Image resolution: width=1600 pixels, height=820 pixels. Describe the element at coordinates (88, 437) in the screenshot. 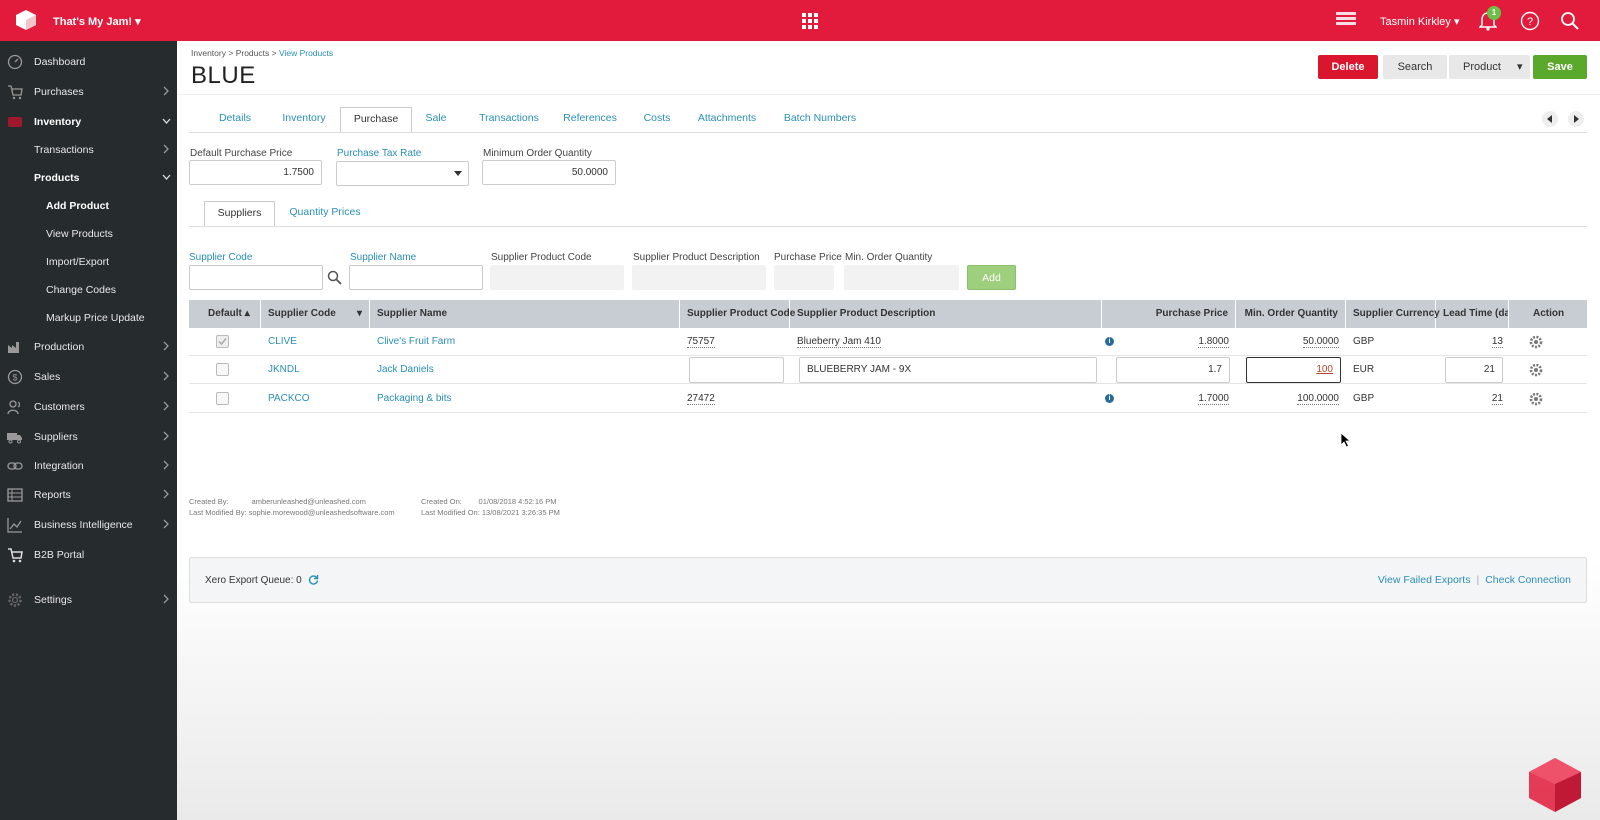

I see `sidebar-item-suppliers: Suppliers` at that location.